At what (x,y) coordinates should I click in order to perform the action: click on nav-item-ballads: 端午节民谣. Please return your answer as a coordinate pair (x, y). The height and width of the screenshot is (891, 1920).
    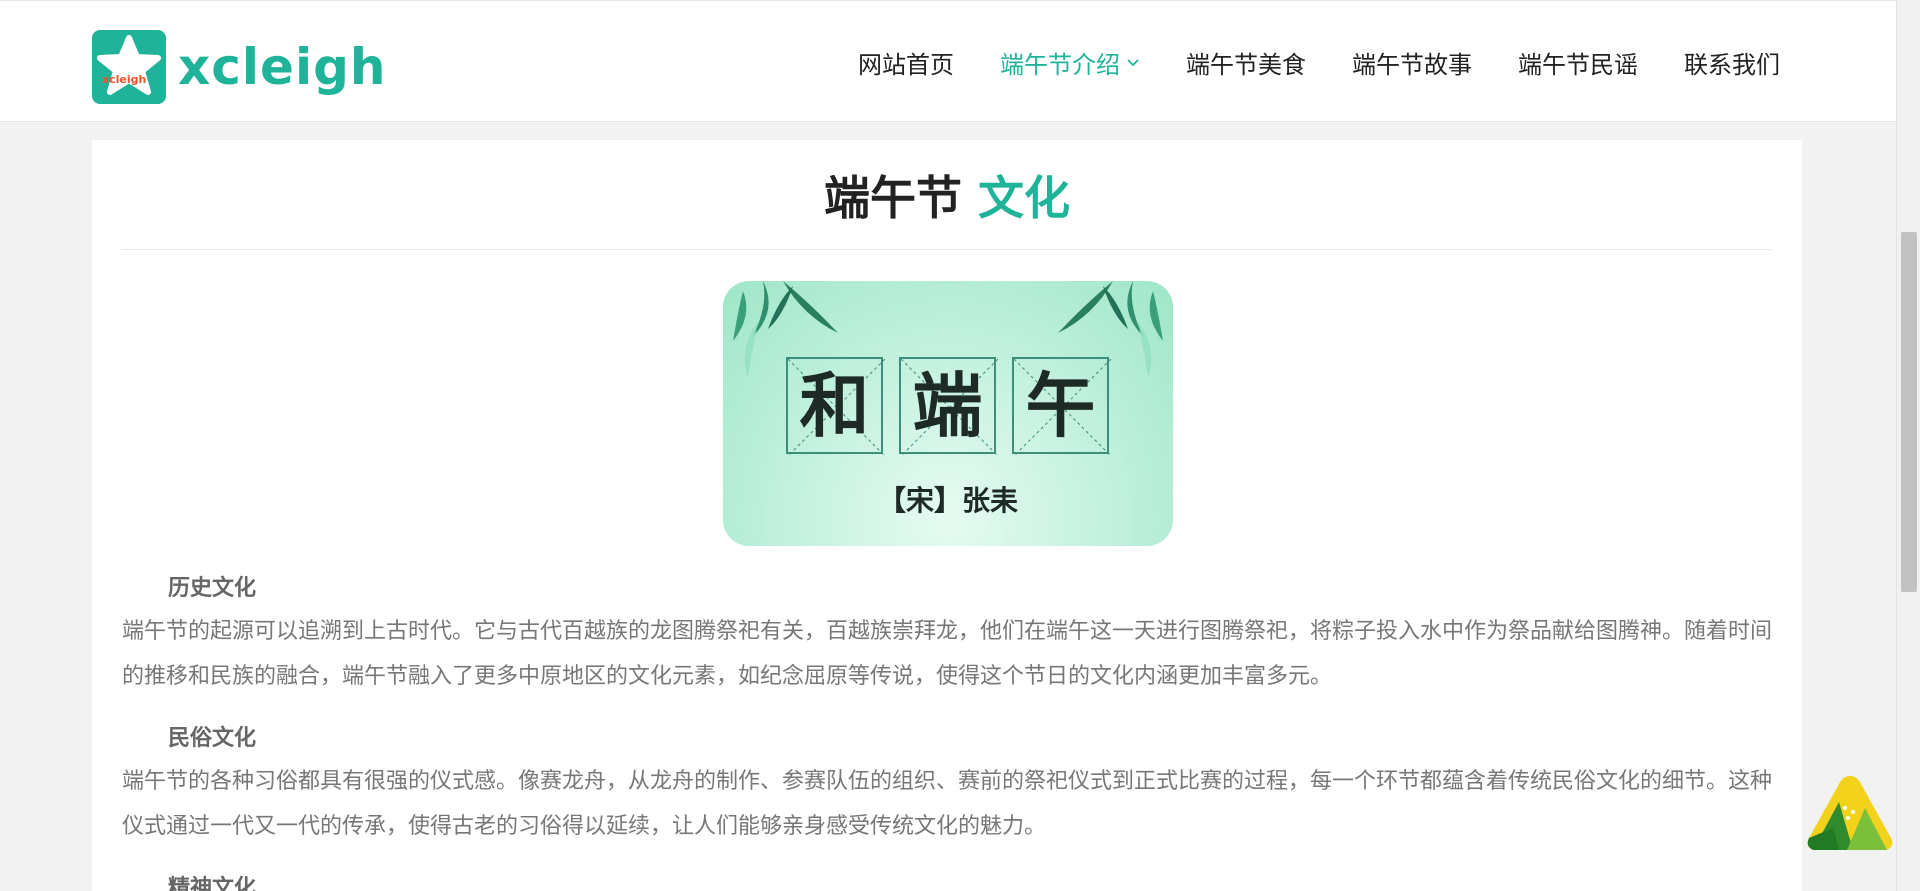
    Looking at the image, I should click on (1578, 62).